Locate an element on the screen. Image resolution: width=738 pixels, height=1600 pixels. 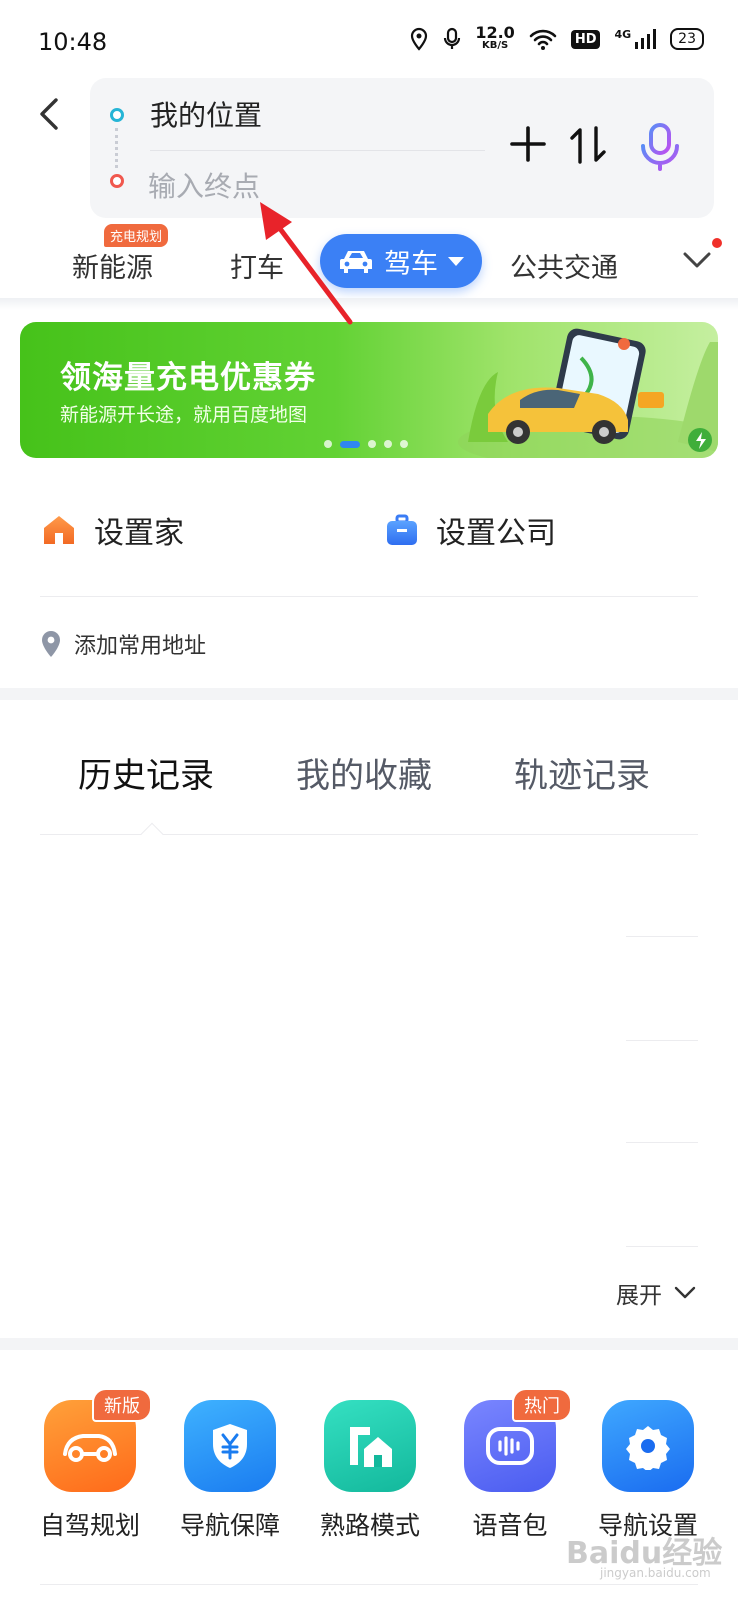
home-icon is located at coordinates (59, 530).